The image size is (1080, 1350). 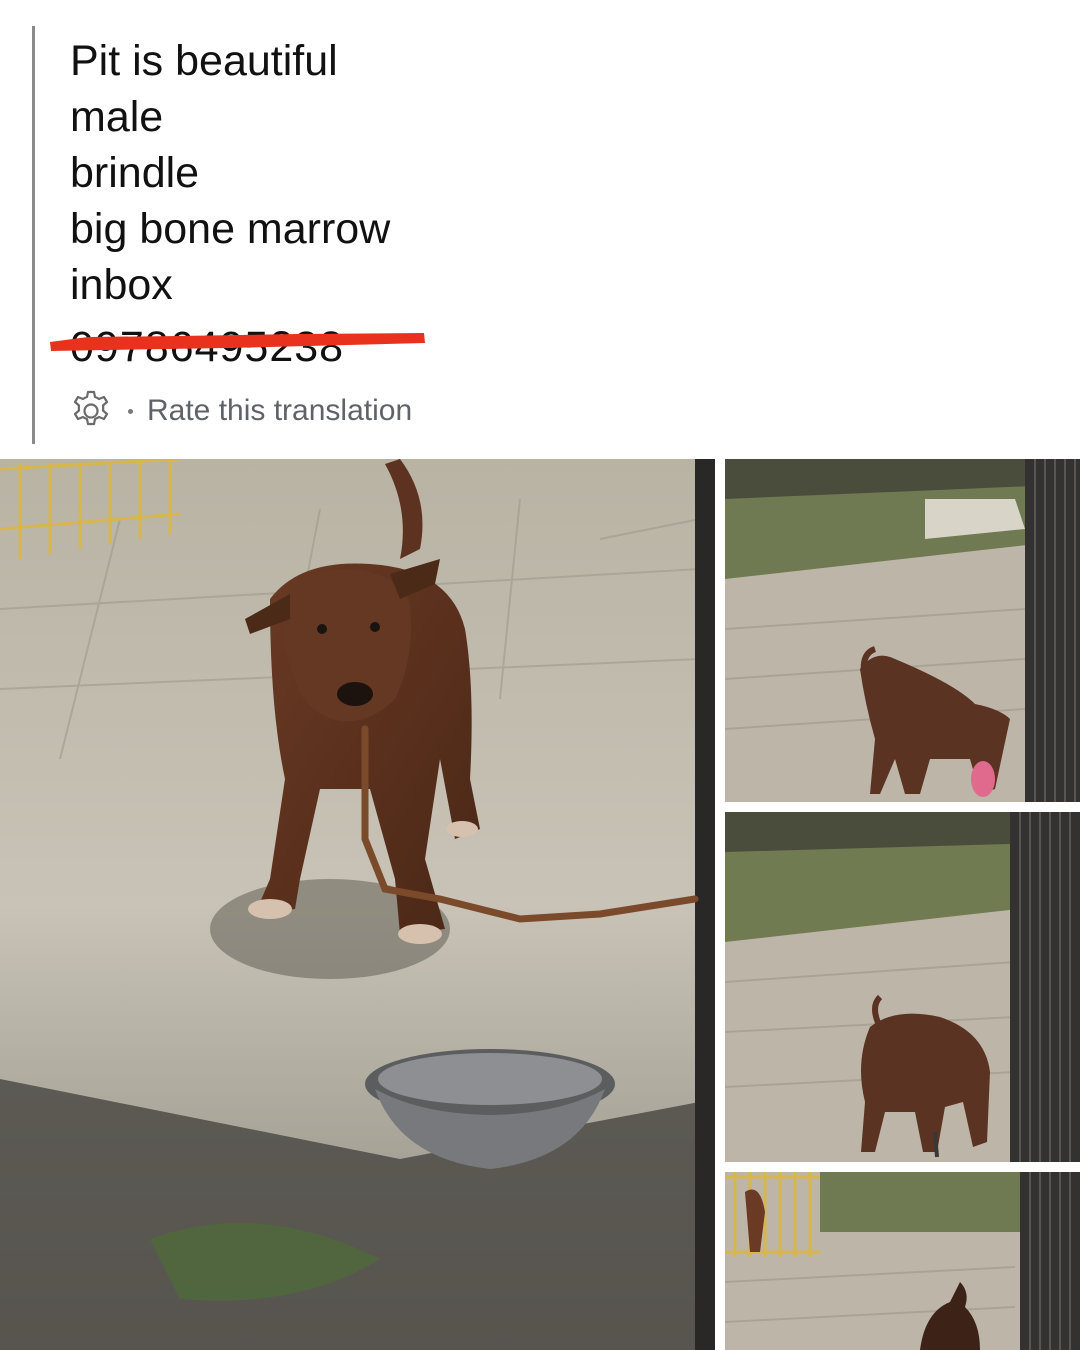 What do you see at coordinates (230, 229) in the screenshot?
I see `post-line-4: big bone marrow` at bounding box center [230, 229].